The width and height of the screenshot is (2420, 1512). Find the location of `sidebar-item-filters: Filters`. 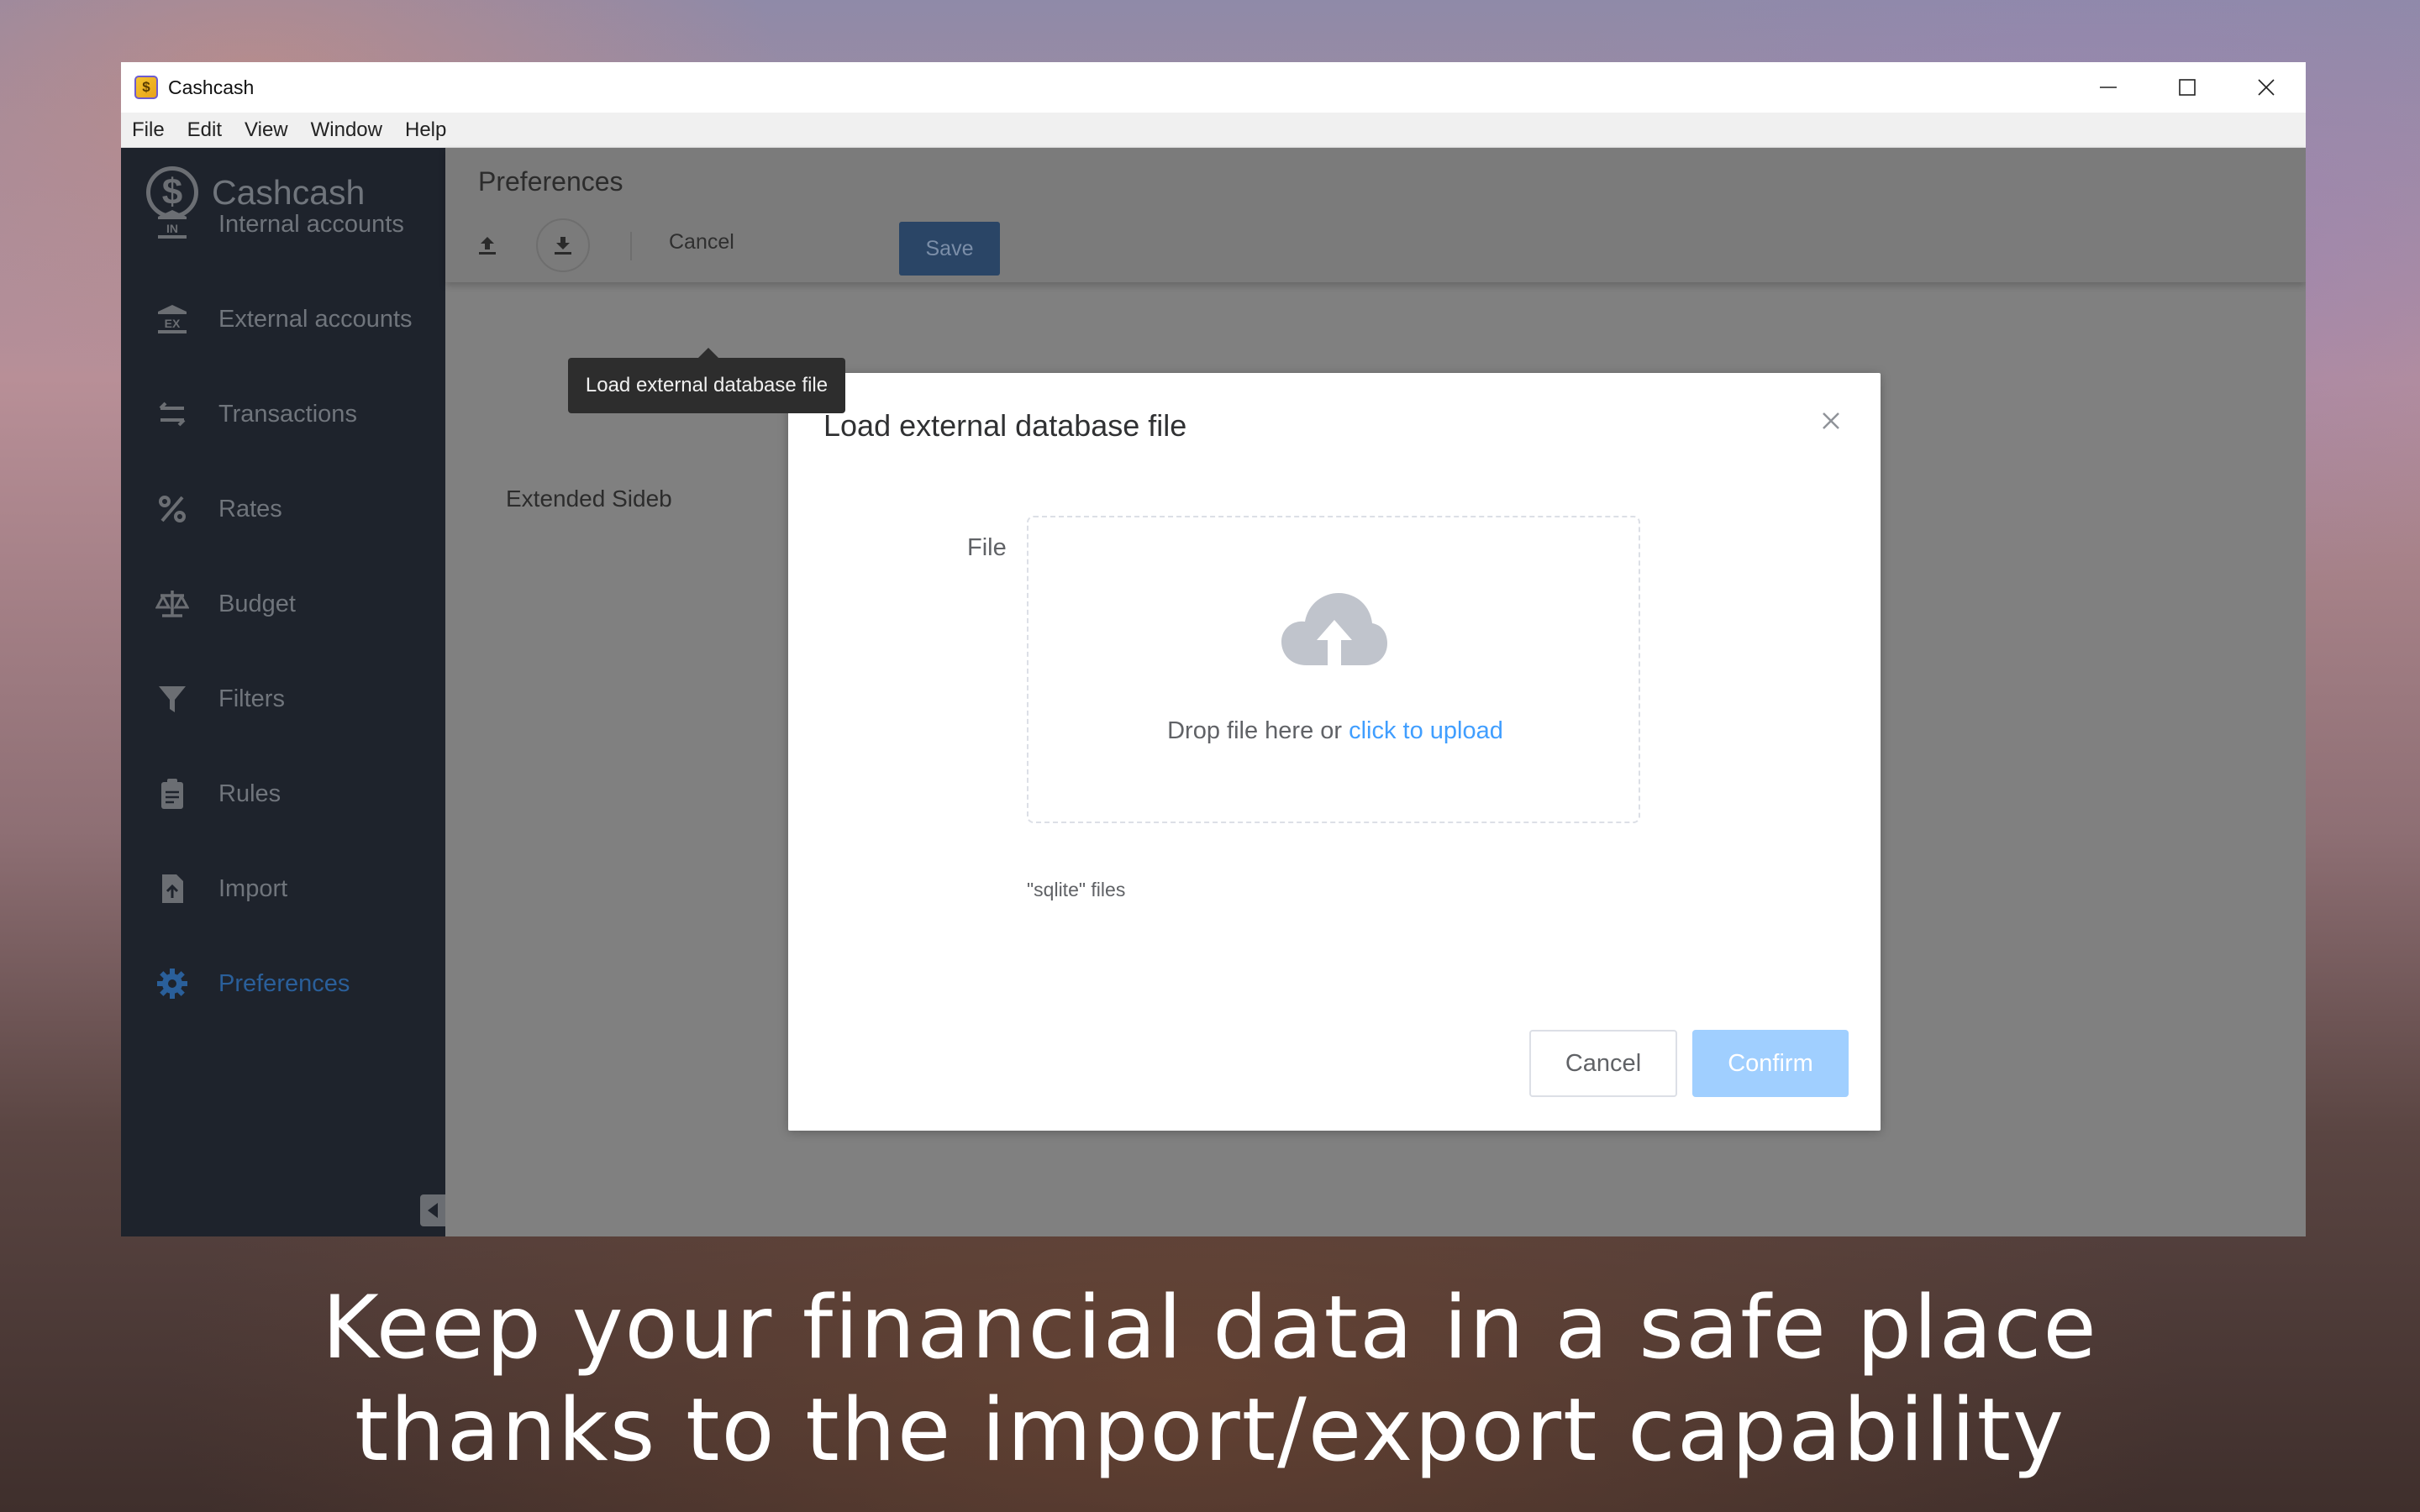

sidebar-item-filters: Filters is located at coordinates (283, 698).